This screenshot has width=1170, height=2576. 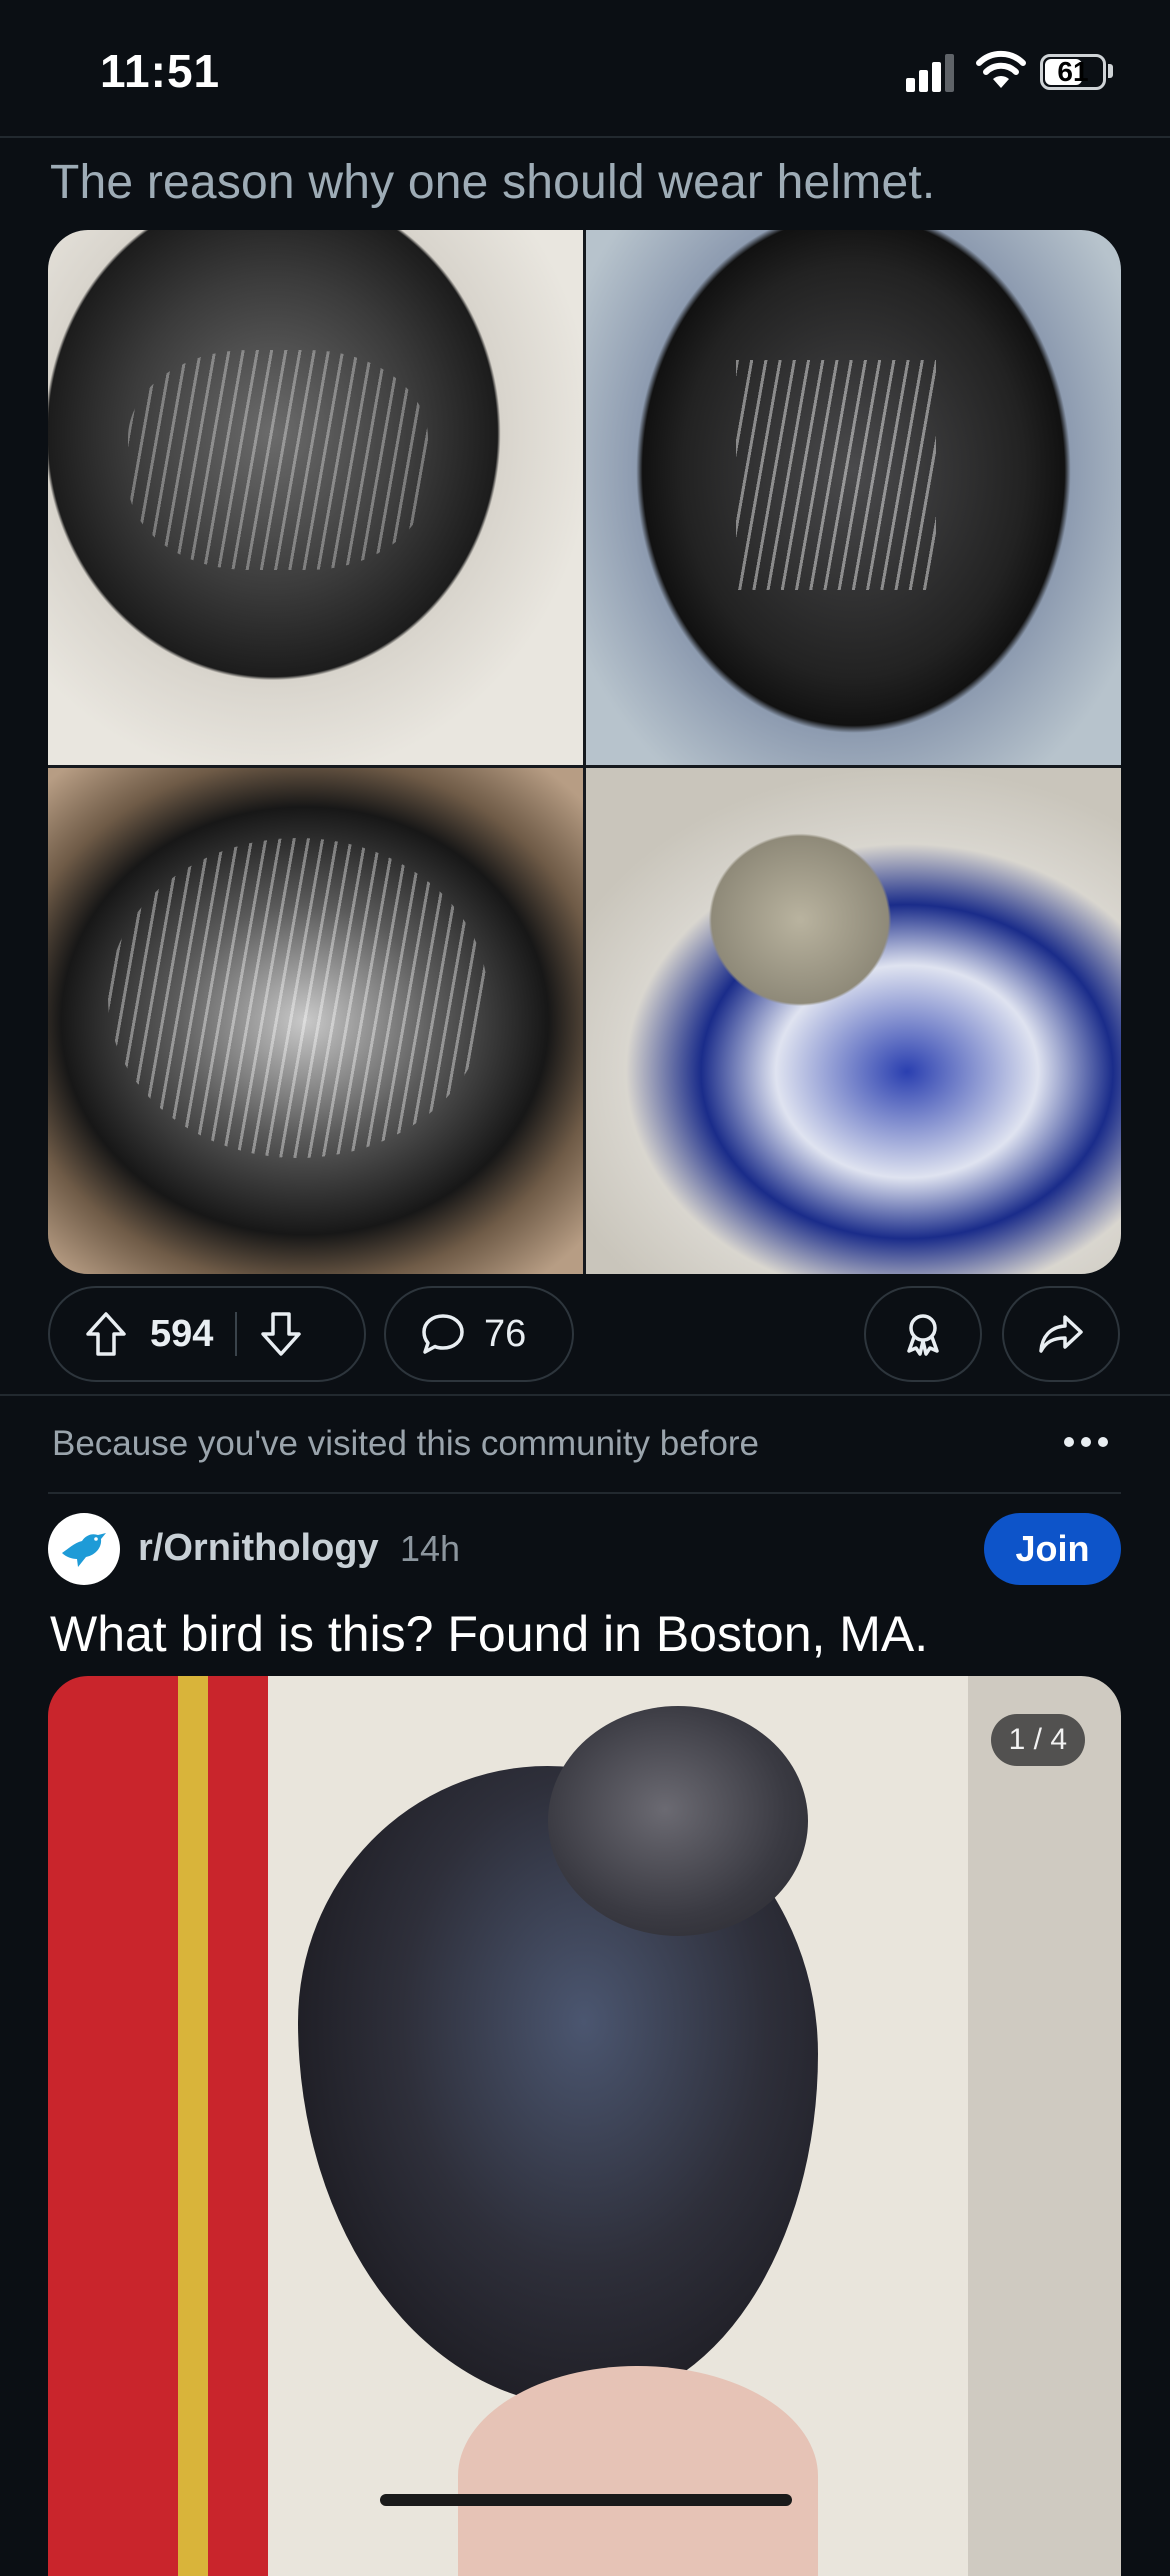 What do you see at coordinates (638, 2471) in the screenshot?
I see `hand` at bounding box center [638, 2471].